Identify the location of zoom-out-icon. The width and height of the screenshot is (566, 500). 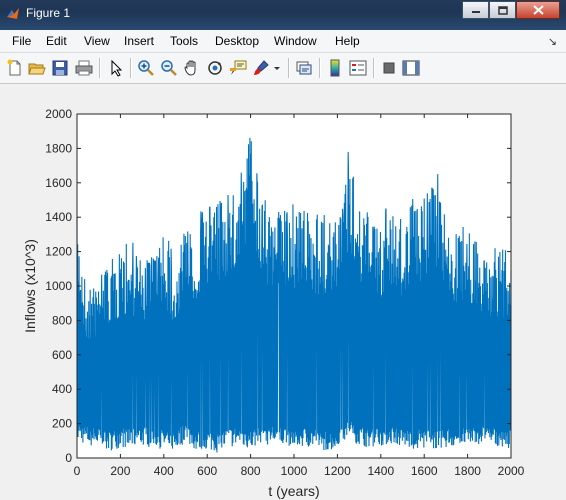
(169, 68).